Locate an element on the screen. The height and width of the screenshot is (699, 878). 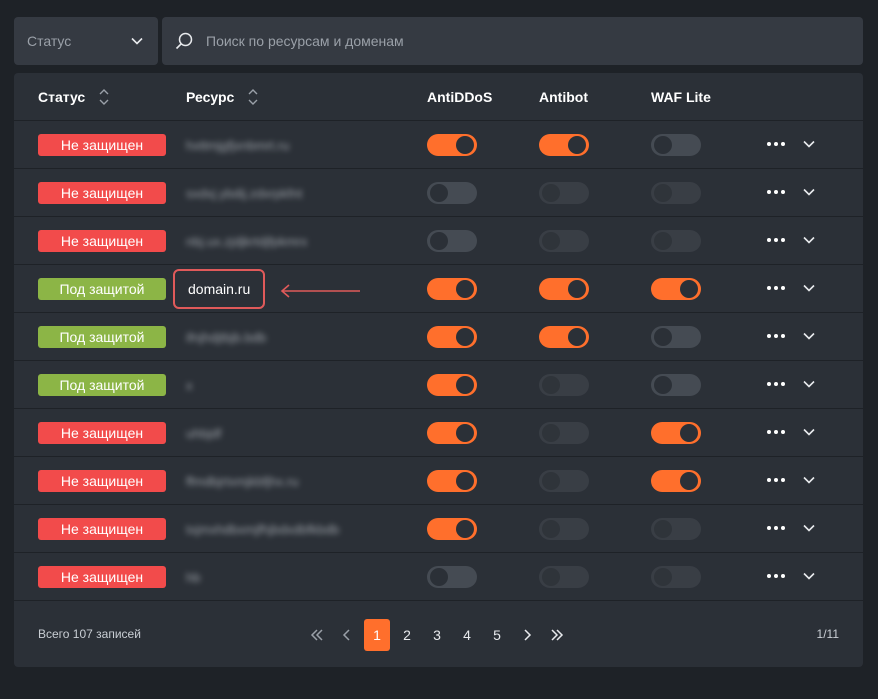
resource-name: ffmdbjrtxmjkbfjhx.ru is located at coordinates (242, 481).